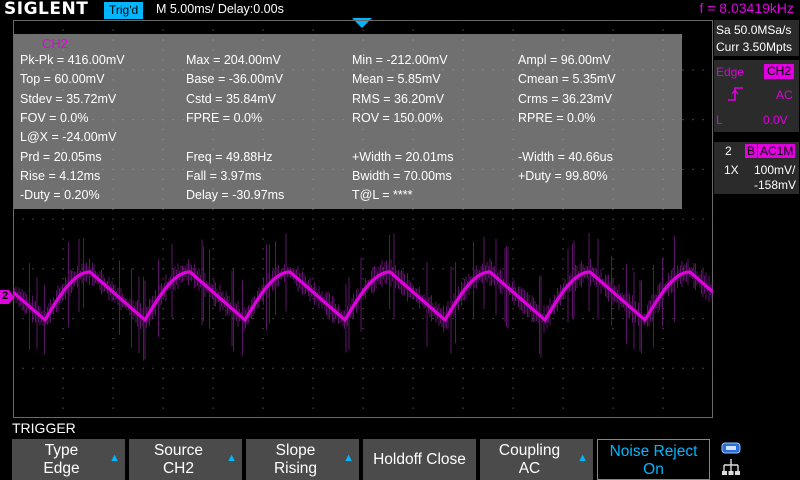  Describe the element at coordinates (754, 47) in the screenshot. I see `memory-depth: Curr 3.50Mpts` at that location.